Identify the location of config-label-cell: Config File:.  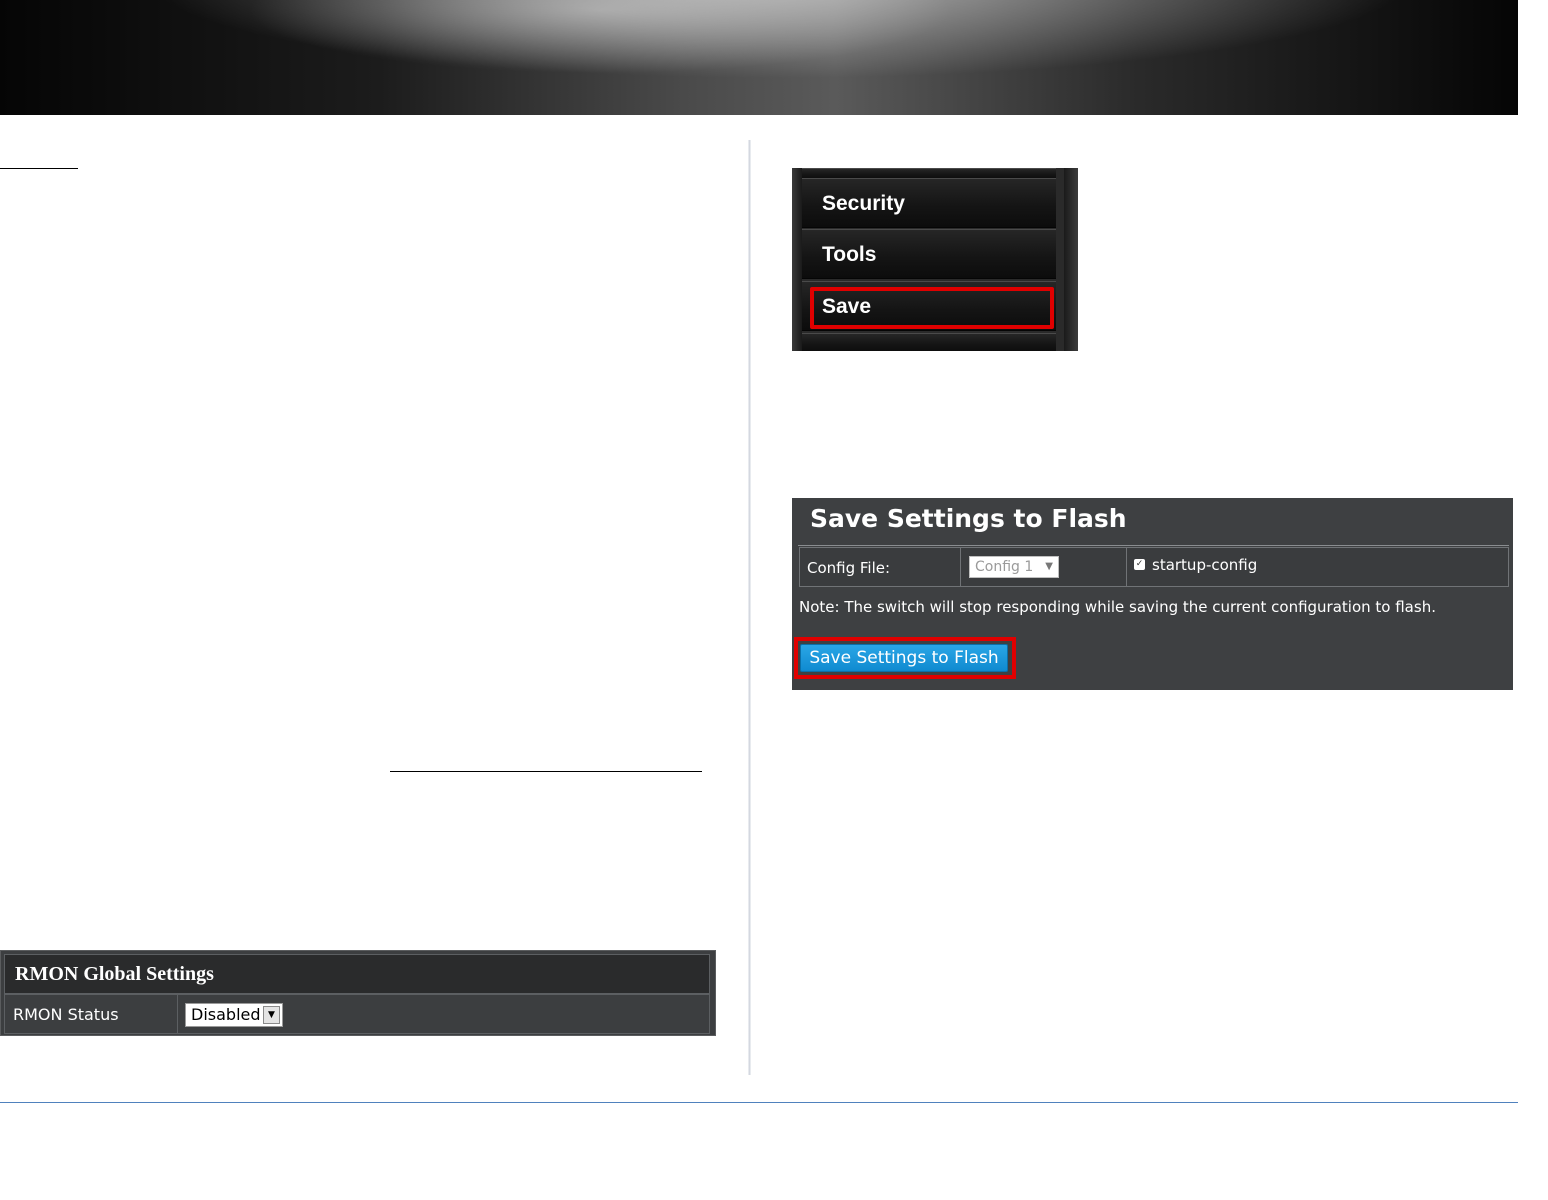
(880, 567).